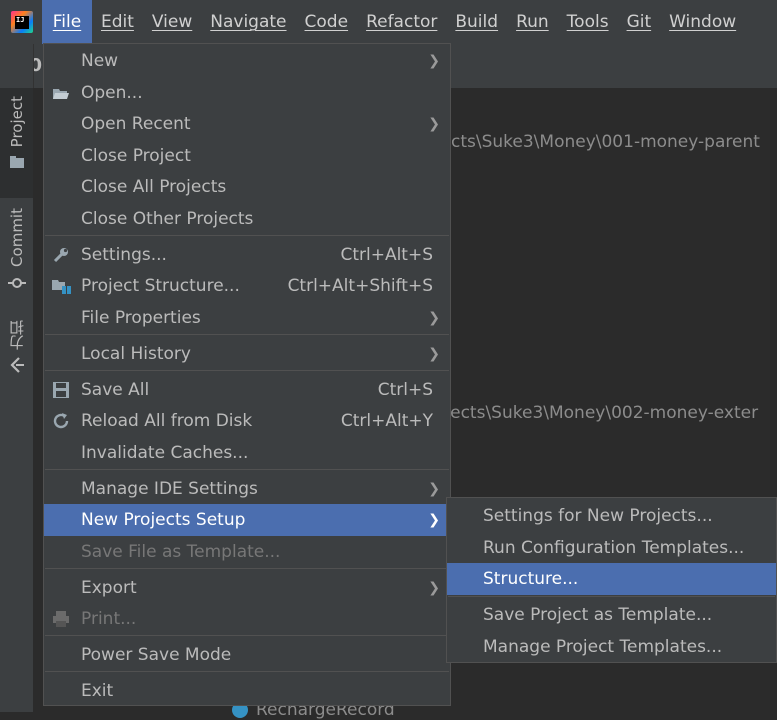 The width and height of the screenshot is (777, 720). I want to click on menu-build: Build, so click(476, 22).